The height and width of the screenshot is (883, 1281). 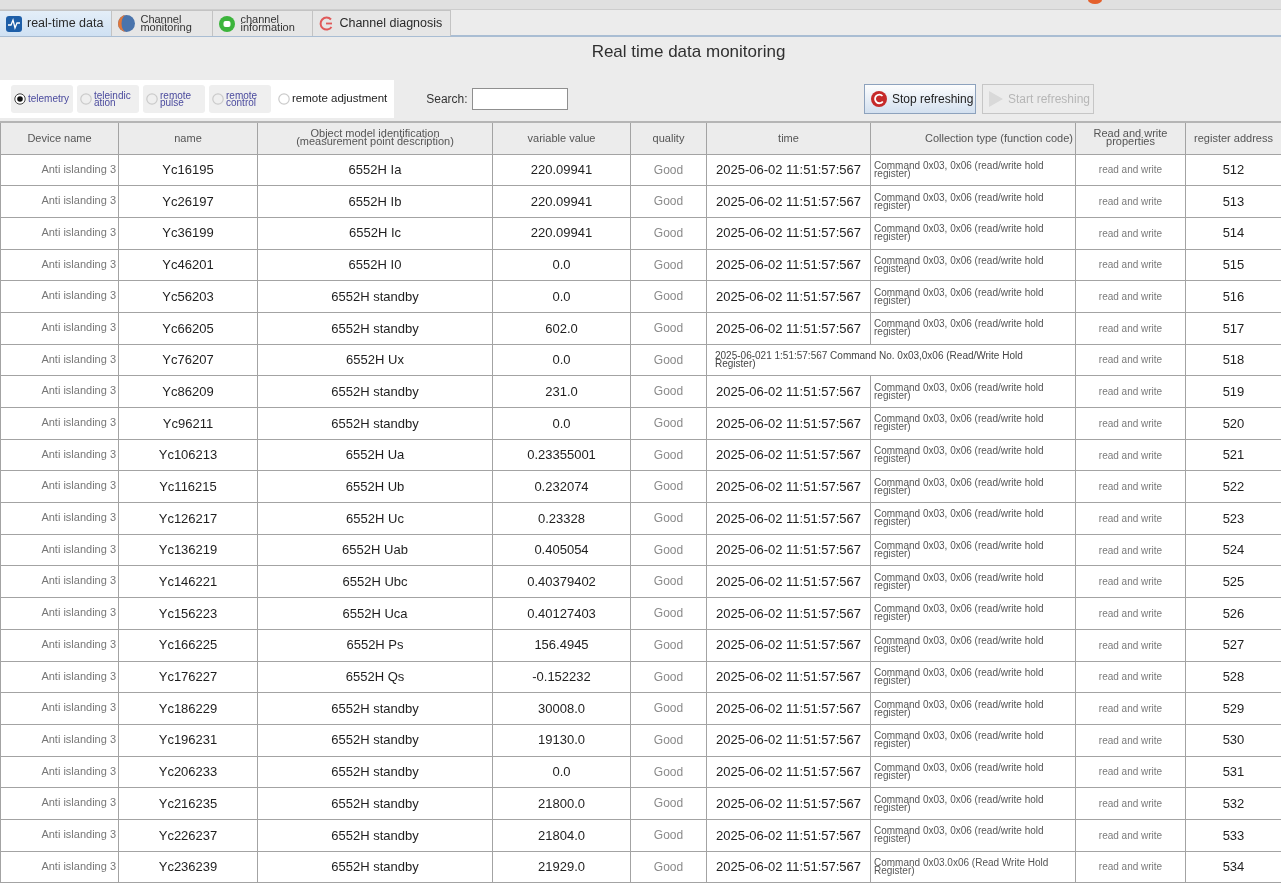 I want to click on table-cell: 6552H Qs, so click(x=375, y=677).